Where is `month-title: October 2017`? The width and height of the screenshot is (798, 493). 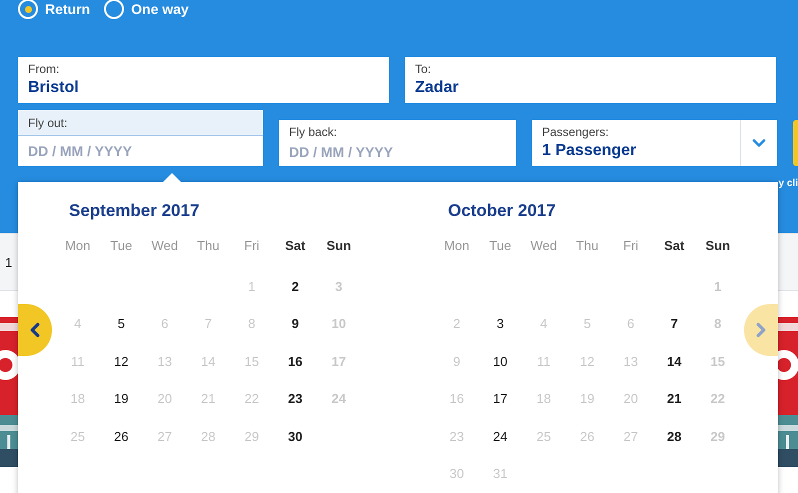
month-title: October 2017 is located at coordinates (502, 211).